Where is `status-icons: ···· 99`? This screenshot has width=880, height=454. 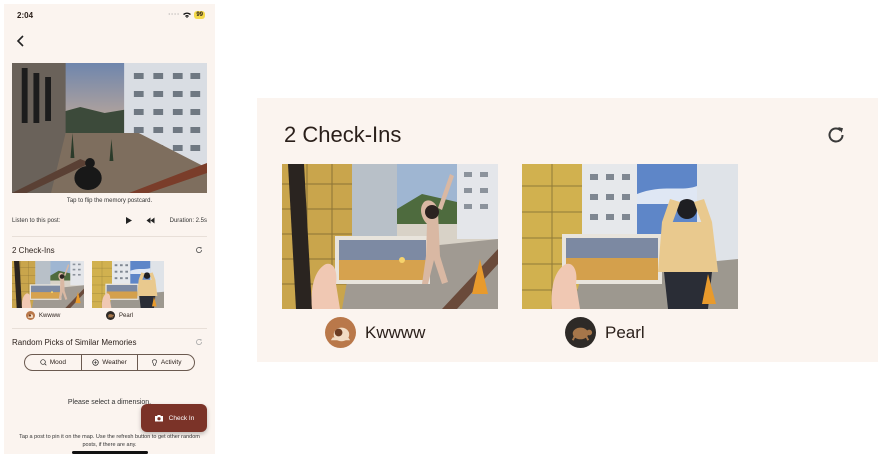
status-icons: ···· 99 is located at coordinates (186, 15).